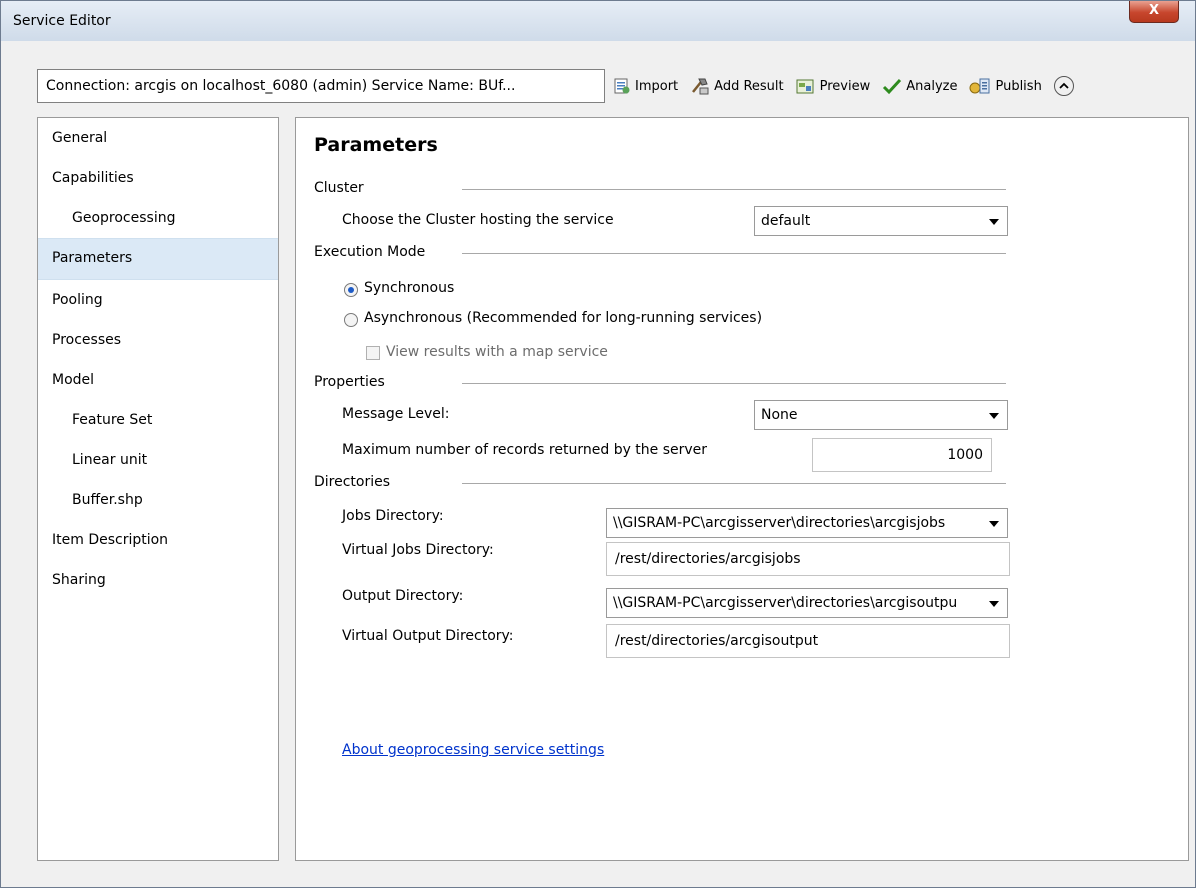 The width and height of the screenshot is (1196, 888). Describe the element at coordinates (779, 415) in the screenshot. I see `message-level-value: None` at that location.